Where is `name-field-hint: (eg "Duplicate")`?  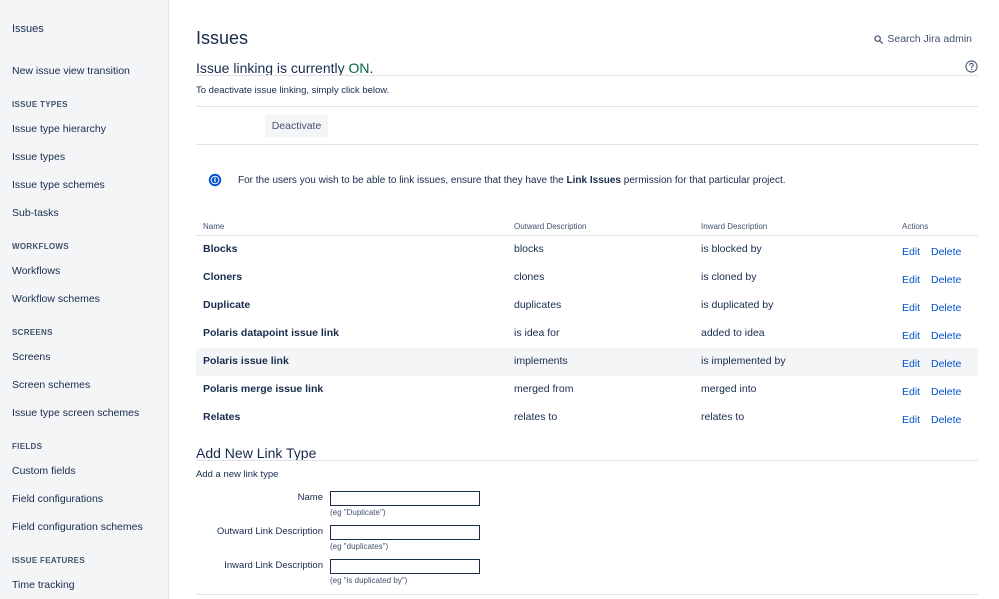 name-field-hint: (eg "Duplicate") is located at coordinates (358, 512).